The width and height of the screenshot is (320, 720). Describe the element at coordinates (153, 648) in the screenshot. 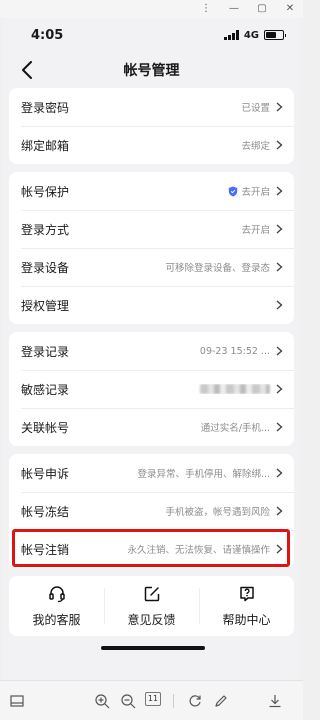

I see `home-indicator` at that location.